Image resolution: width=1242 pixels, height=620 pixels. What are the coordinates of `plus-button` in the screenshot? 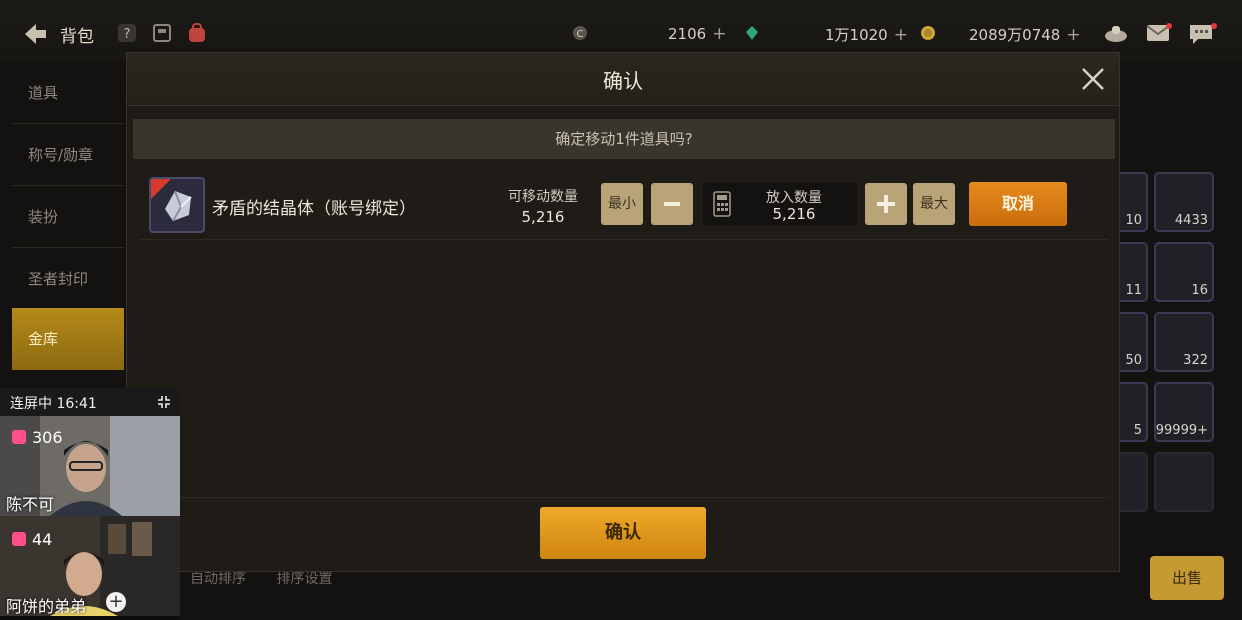 It's located at (886, 204).